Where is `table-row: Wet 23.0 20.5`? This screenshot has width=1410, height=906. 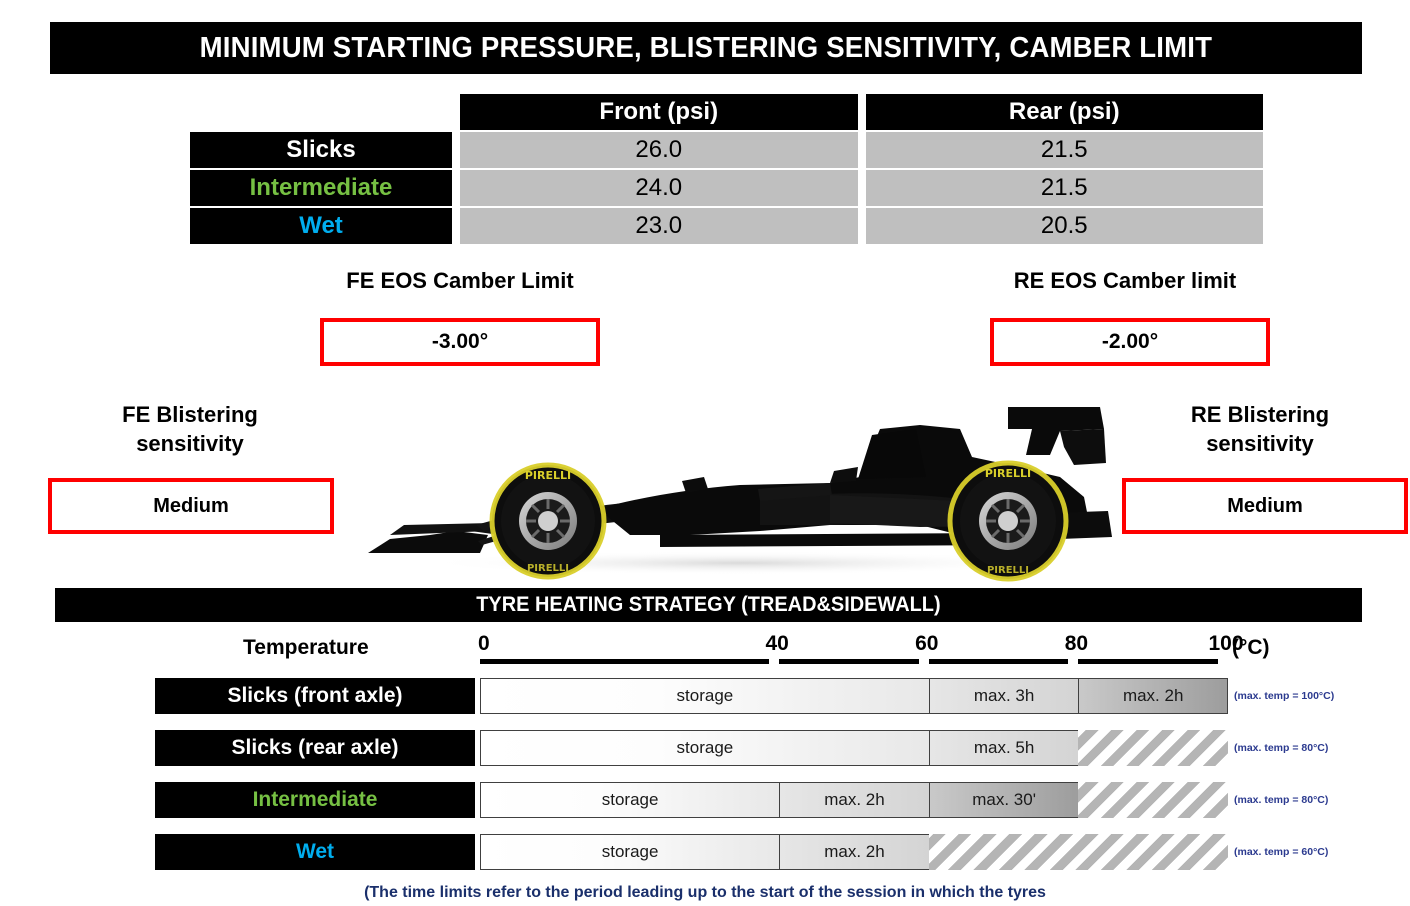
table-row: Wet 23.0 20.5 is located at coordinates (726, 226).